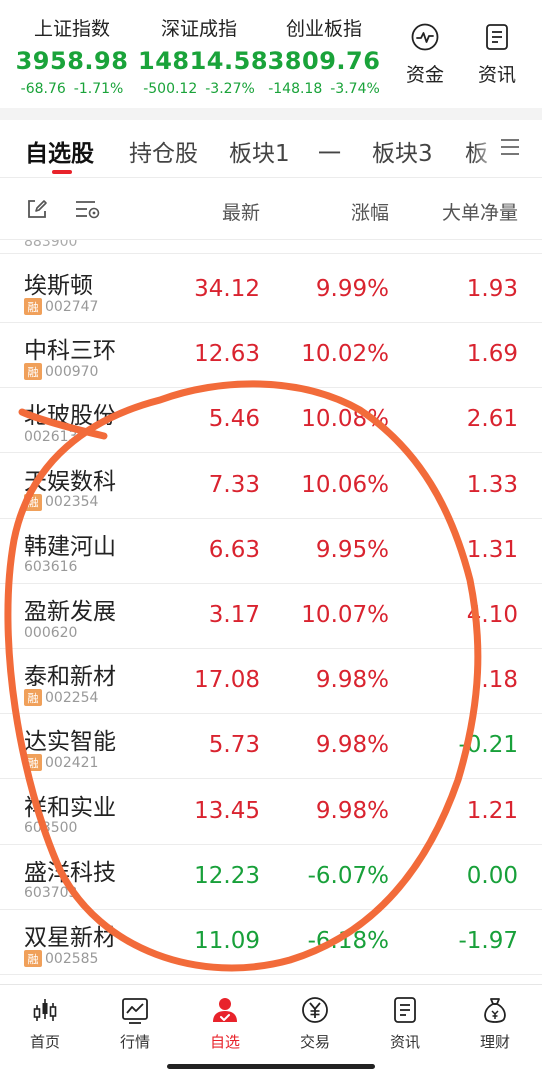 The height and width of the screenshot is (1080, 542). What do you see at coordinates (271, 877) in the screenshot?
I see `list-item: 盛洋科技 603703 12.23 -6.07% 0.00` at bounding box center [271, 877].